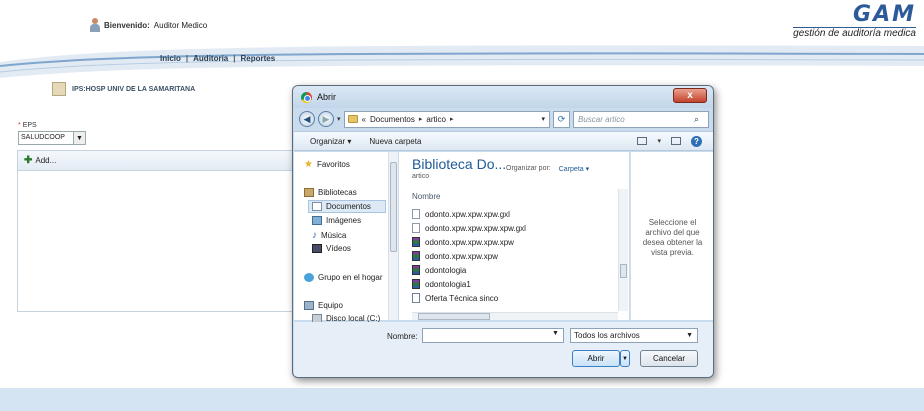 The image size is (924, 411). I want to click on file-name-label: Nombre:, so click(402, 336).